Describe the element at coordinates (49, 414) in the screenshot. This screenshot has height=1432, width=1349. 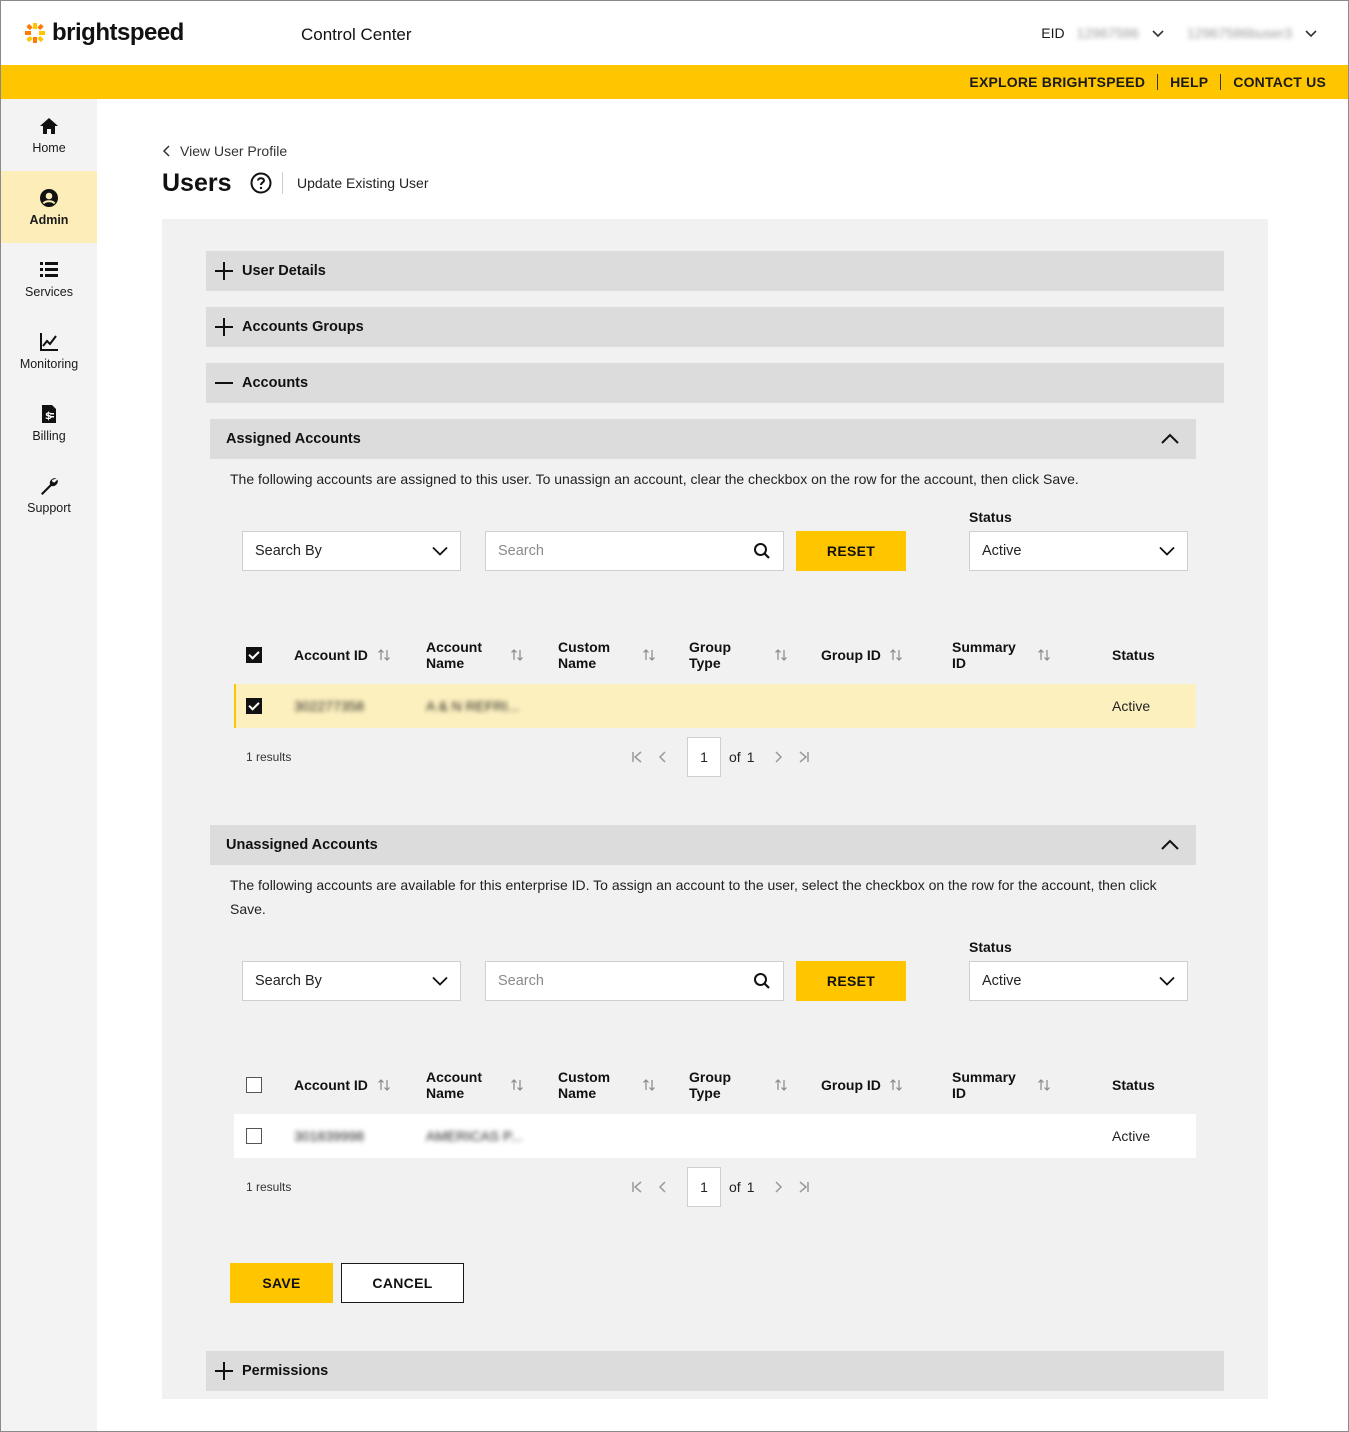
I see `invoice-icon: $` at that location.